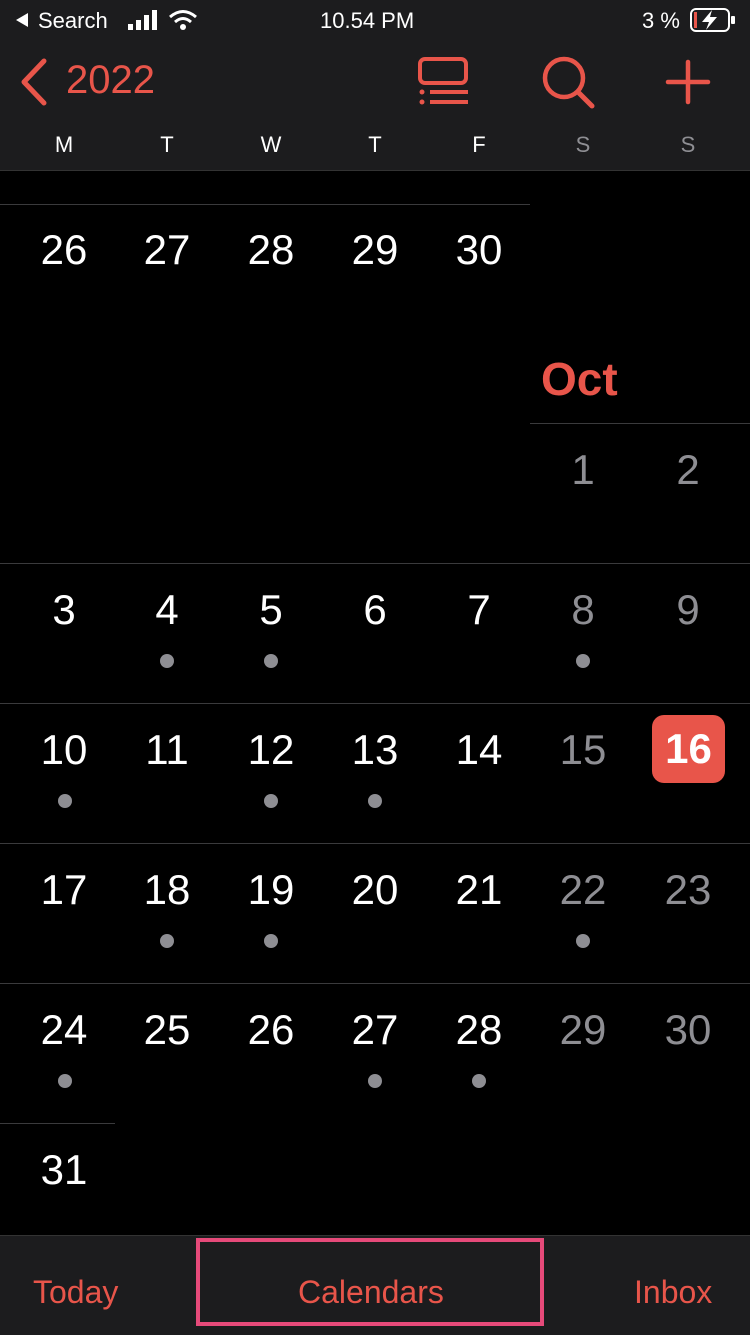 The width and height of the screenshot is (750, 1335). What do you see at coordinates (583, 610) in the screenshot?
I see `day-cell: 8` at bounding box center [583, 610].